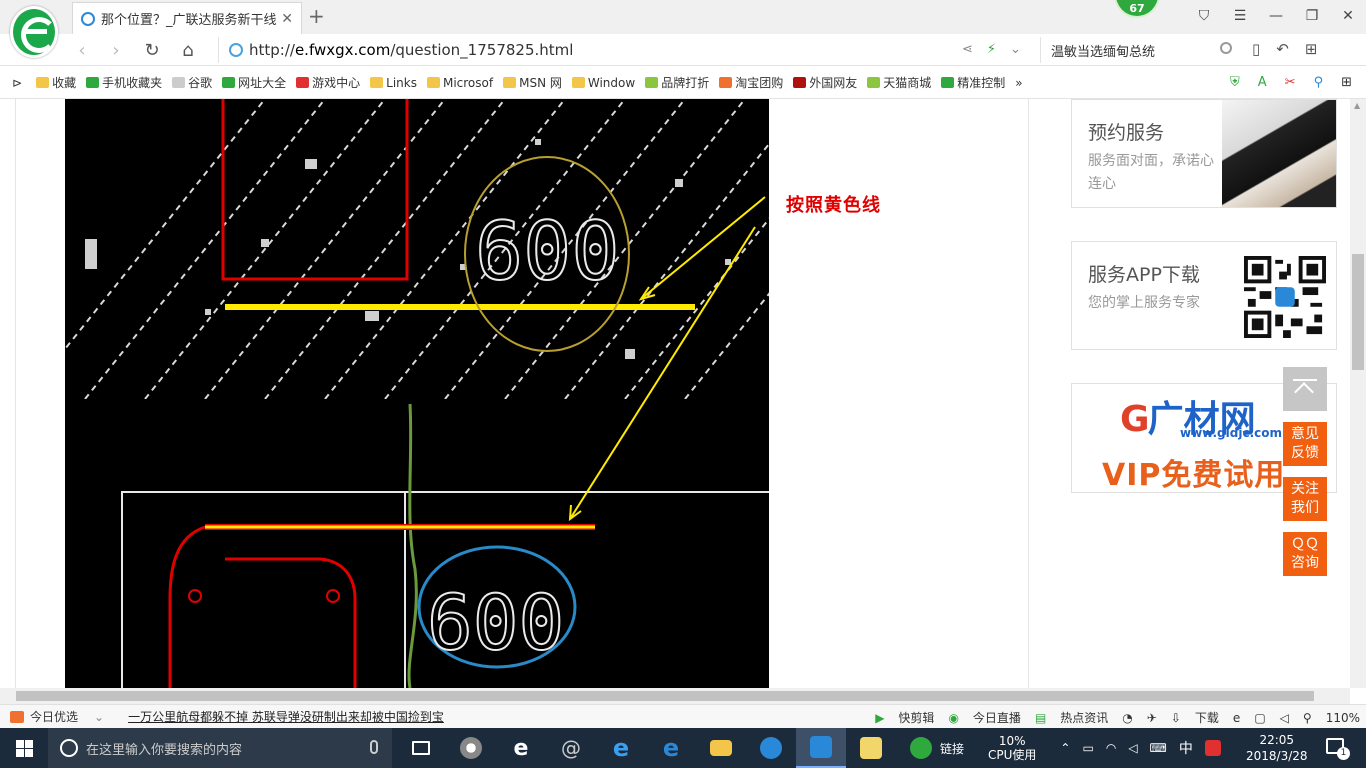  I want to click on back-icon: ‹, so click(82, 50).